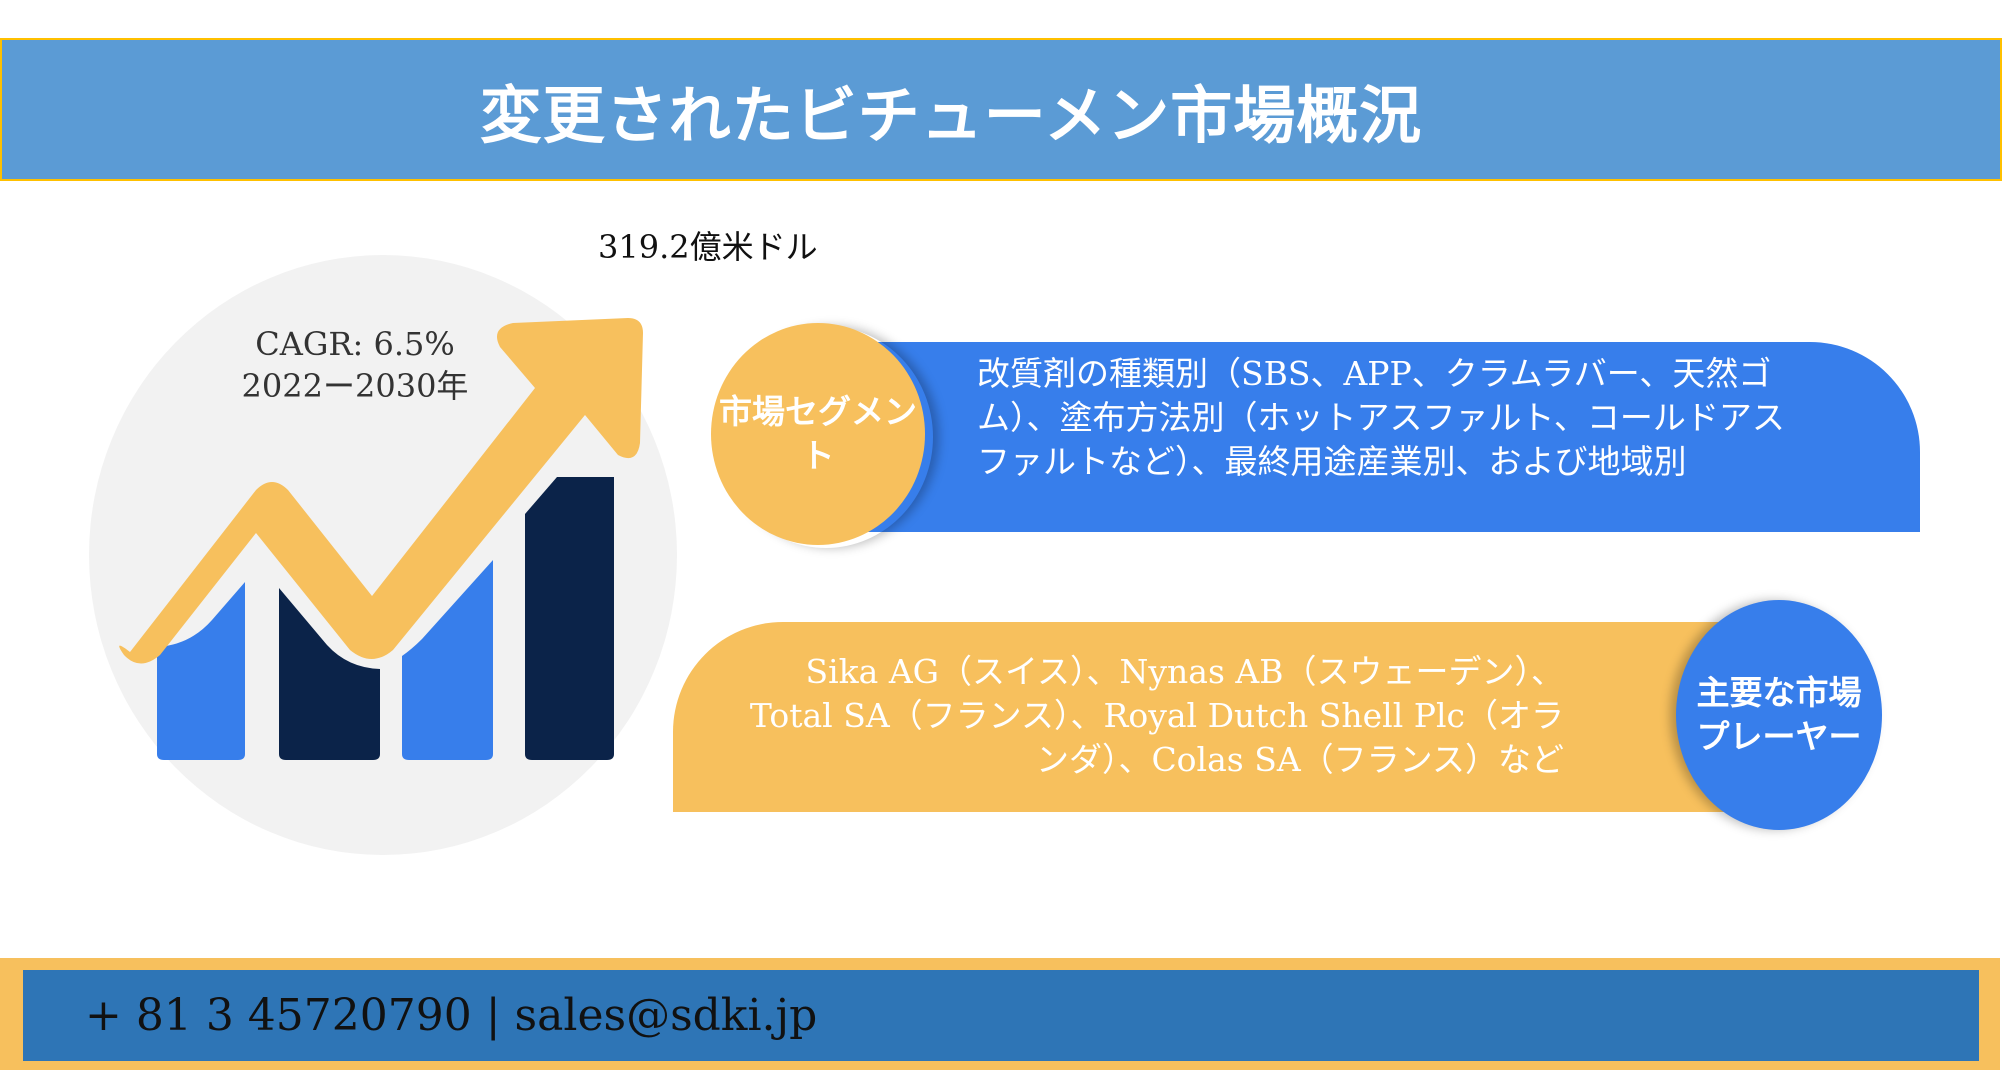 The image size is (2002, 1078). What do you see at coordinates (708, 247) in the screenshot?
I see `market-value-label: 319.2億米ドル` at bounding box center [708, 247].